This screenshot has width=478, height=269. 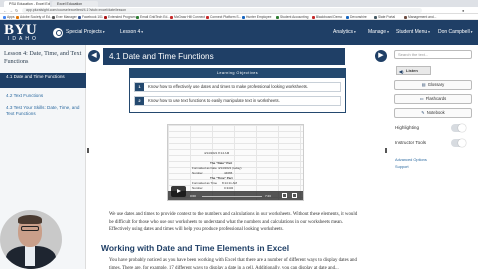 What do you see at coordinates (423, 112) in the screenshot?
I see `pencil-icon: ✎` at bounding box center [423, 112].